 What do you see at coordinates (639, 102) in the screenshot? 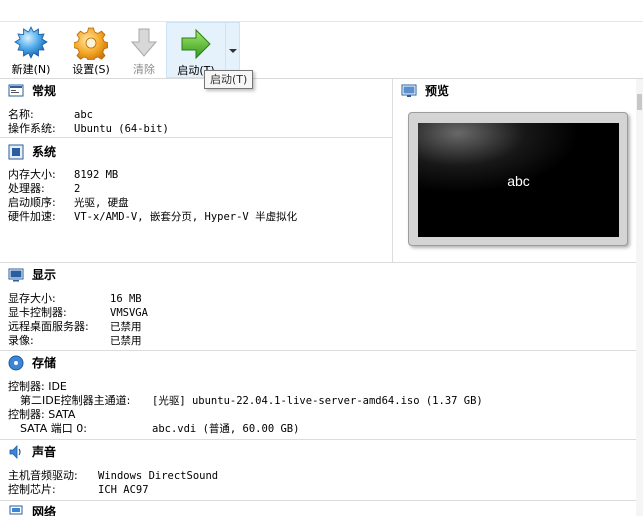
I see `scrollbar-thumb` at bounding box center [639, 102].